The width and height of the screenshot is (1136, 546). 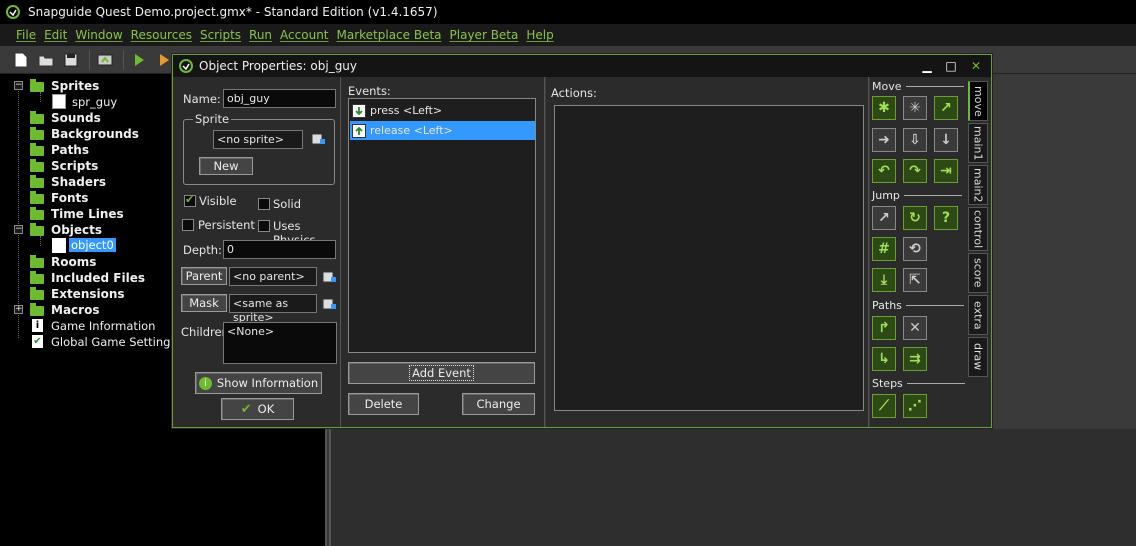 What do you see at coordinates (915, 108) in the screenshot?
I see `move-free-icon: ✳` at bounding box center [915, 108].